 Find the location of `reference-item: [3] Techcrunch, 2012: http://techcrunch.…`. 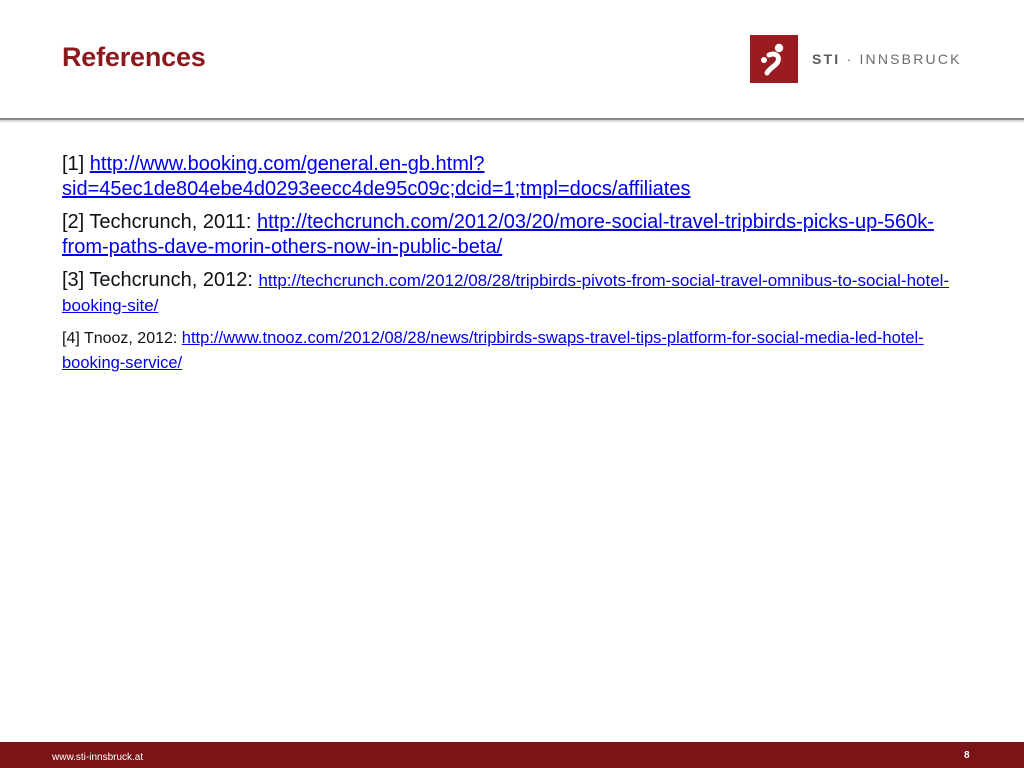

reference-item: [3] Techcrunch, 2012: http://techcrunch.… is located at coordinates (514, 293).